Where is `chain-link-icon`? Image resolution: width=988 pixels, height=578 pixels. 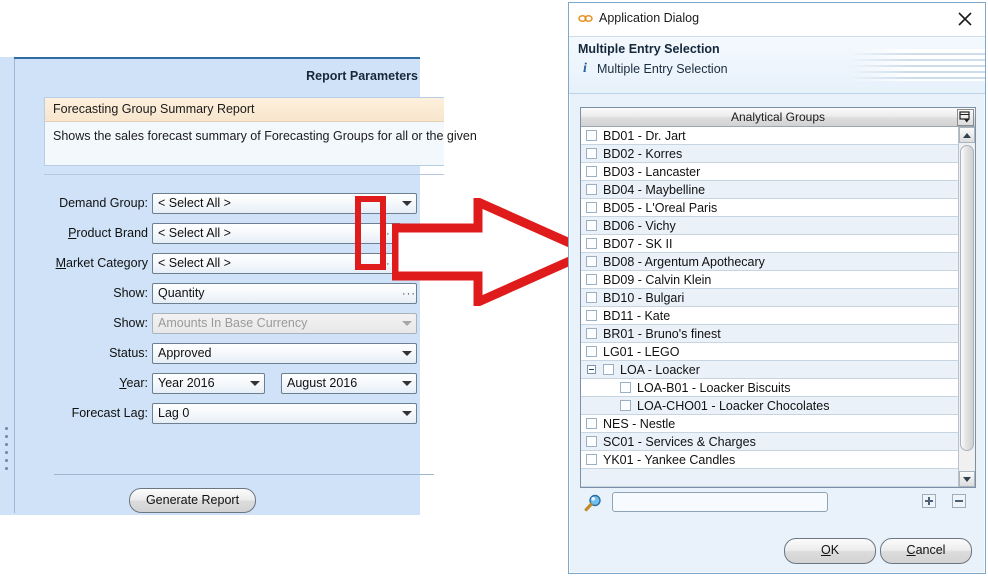
chain-link-icon is located at coordinates (585, 18).